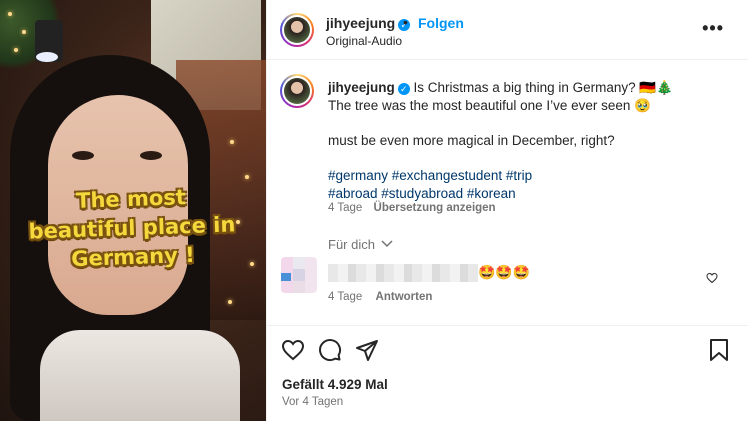  Describe the element at coordinates (435, 208) in the screenshot. I see `translate-button: Übersetzung anzeigen` at that location.